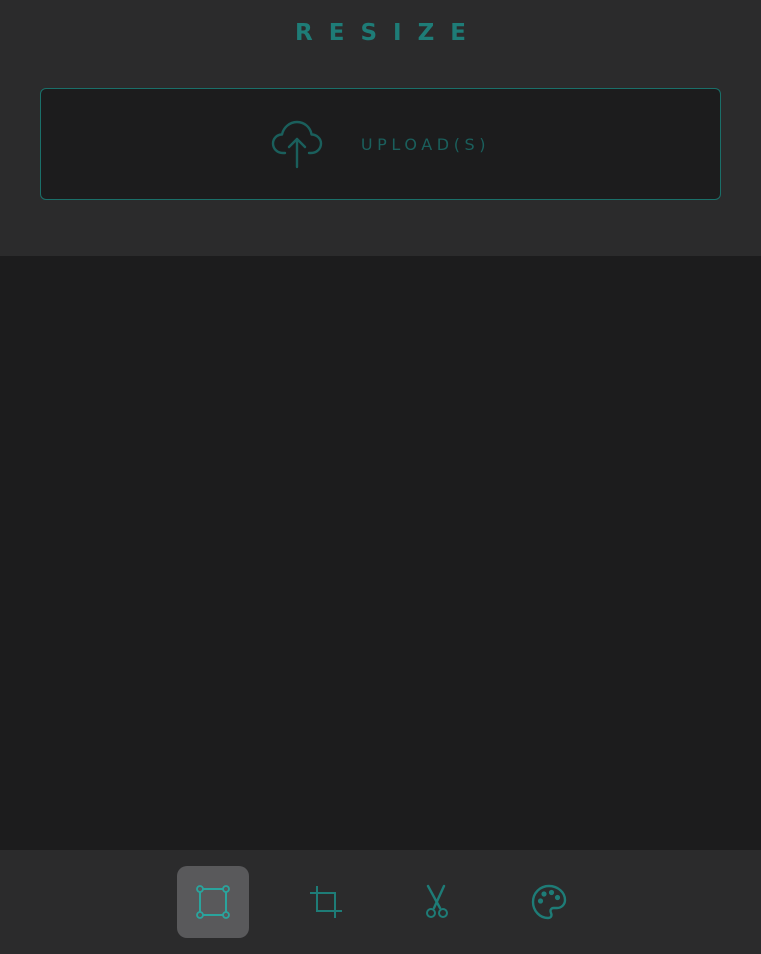 The image size is (761, 954). What do you see at coordinates (297, 144) in the screenshot?
I see `cloud-upload-icon` at bounding box center [297, 144].